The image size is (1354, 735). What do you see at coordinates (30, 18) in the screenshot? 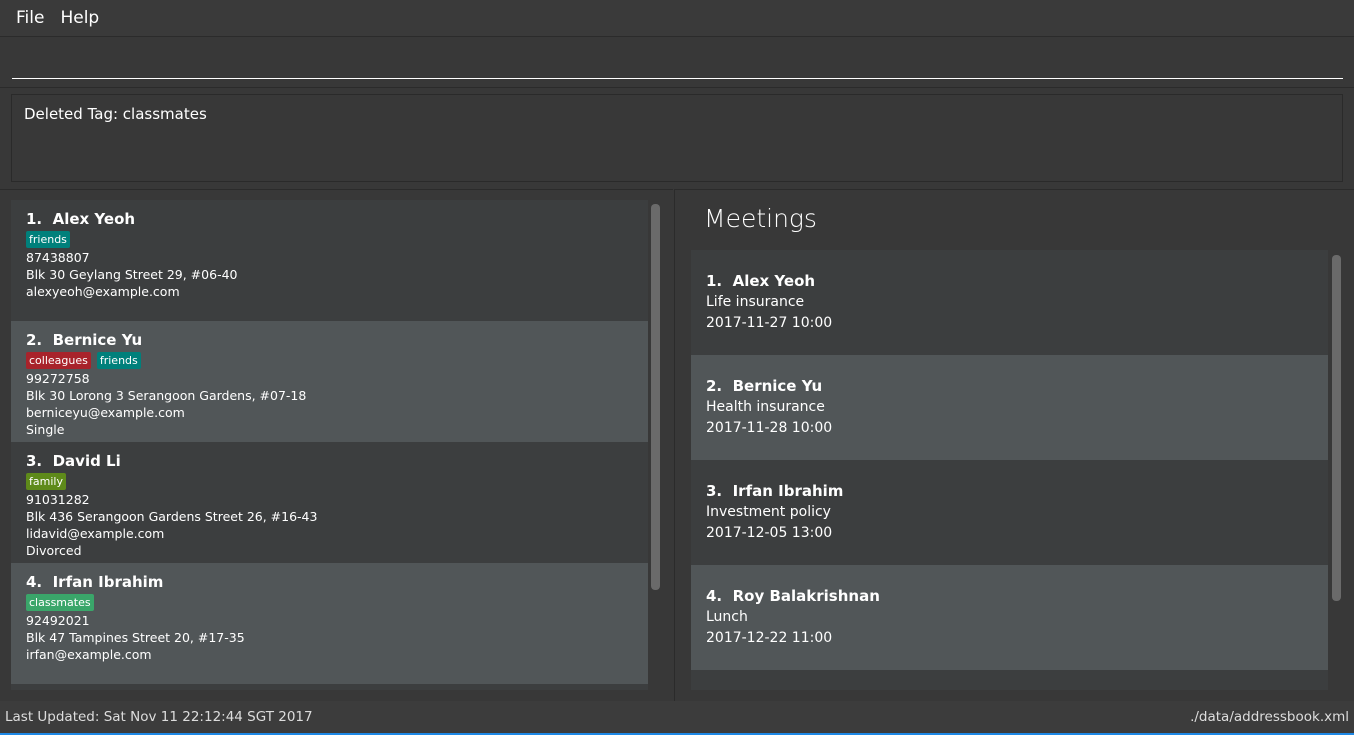
I see `menu-file: File` at bounding box center [30, 18].